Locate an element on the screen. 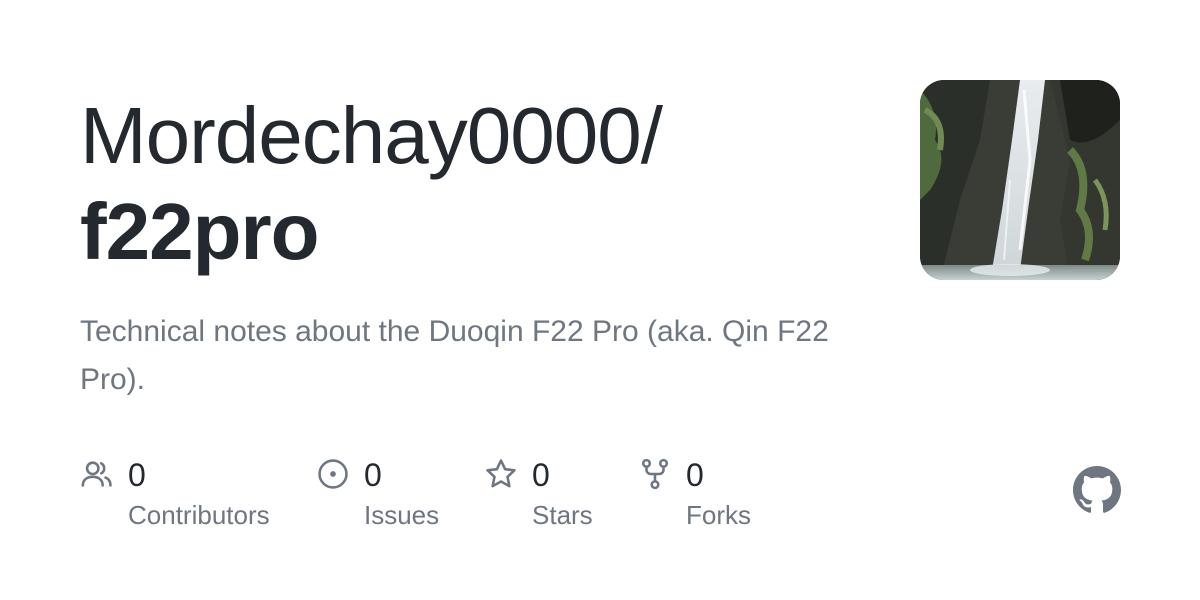  repo-owner: Mordechay0000/ is located at coordinates (480, 136).